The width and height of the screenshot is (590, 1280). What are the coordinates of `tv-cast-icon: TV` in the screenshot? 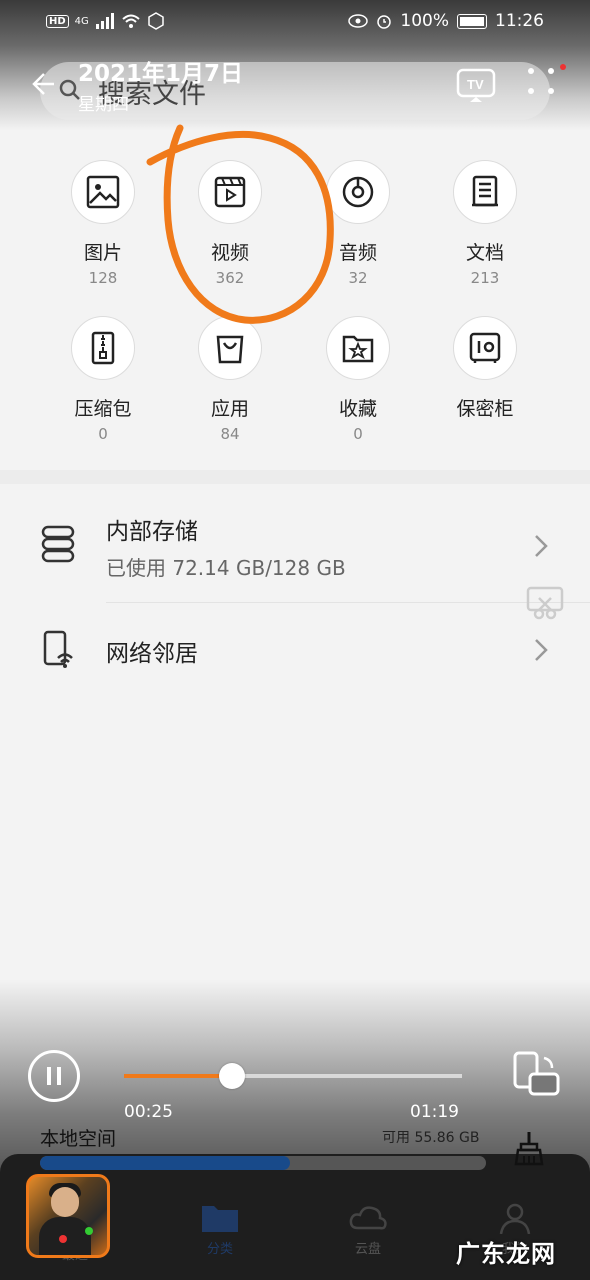 It's located at (476, 86).